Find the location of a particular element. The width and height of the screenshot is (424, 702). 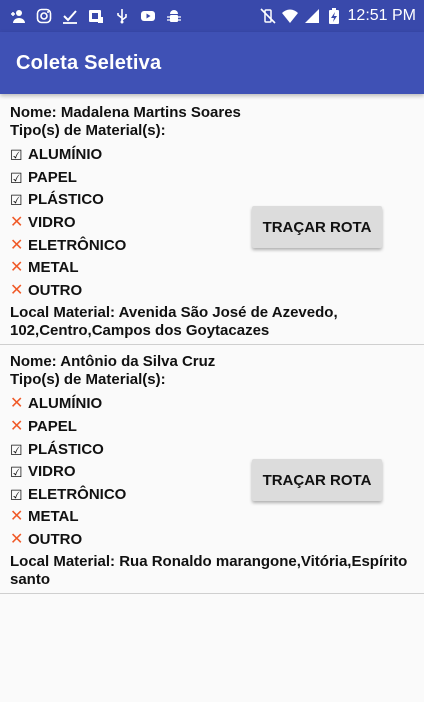

signal-icon is located at coordinates (312, 16).